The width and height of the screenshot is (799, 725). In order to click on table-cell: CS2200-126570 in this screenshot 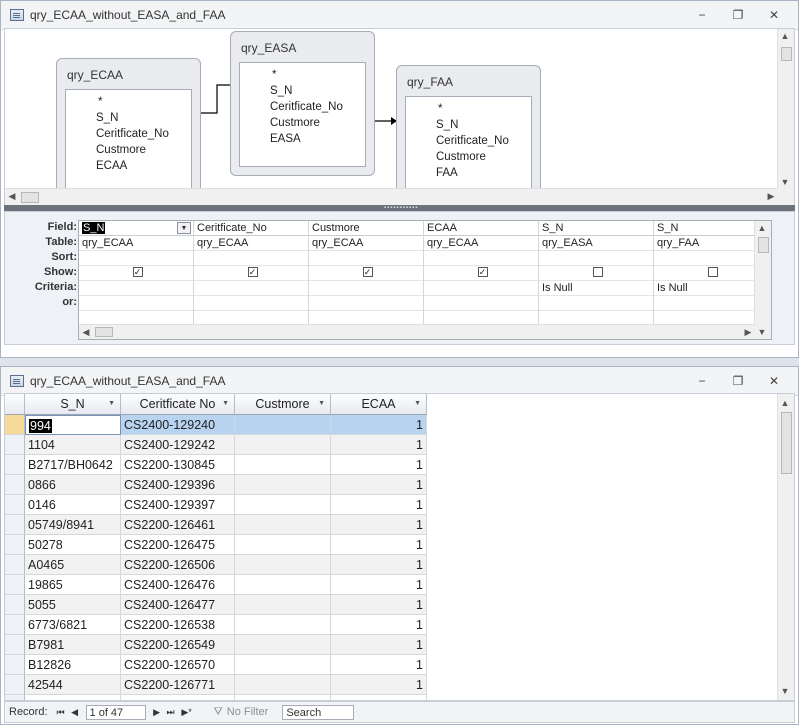, I will do `click(178, 665)`.